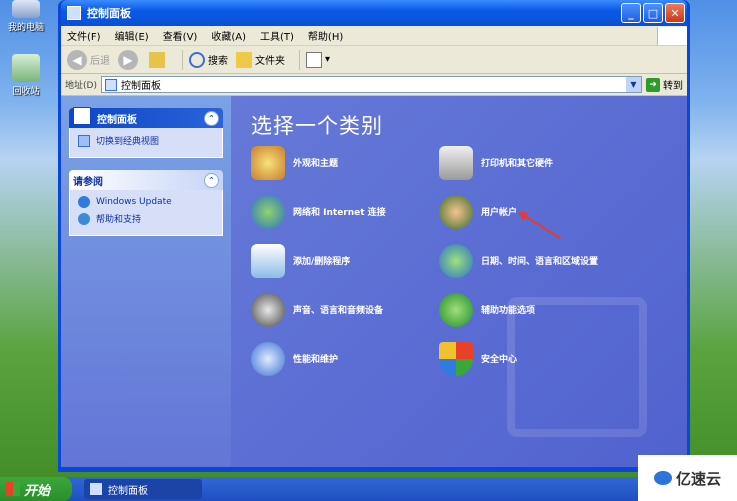  What do you see at coordinates (84, 202) in the screenshot?
I see `windows-update-icon` at bounding box center [84, 202].